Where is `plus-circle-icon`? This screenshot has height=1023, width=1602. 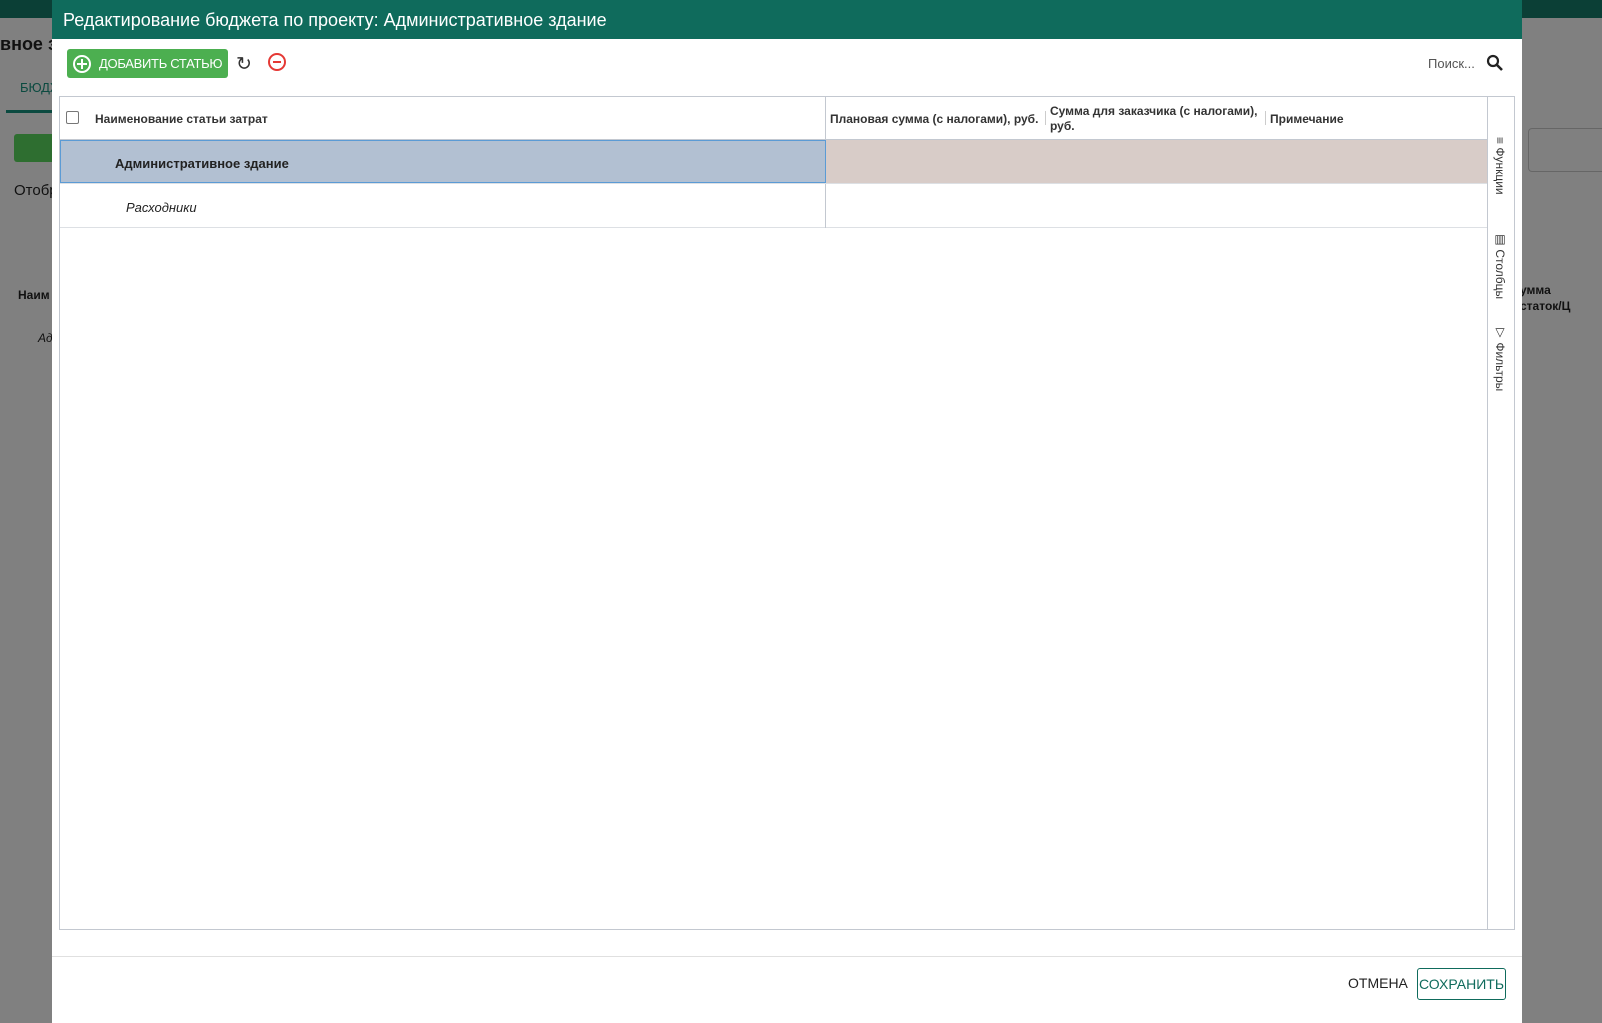
plus-circle-icon is located at coordinates (82, 63).